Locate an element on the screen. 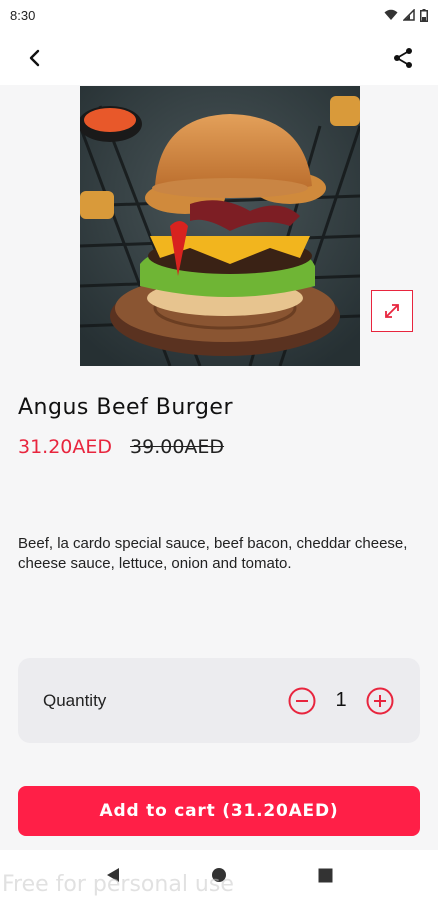  nav-recents-button is located at coordinates (325, 875).